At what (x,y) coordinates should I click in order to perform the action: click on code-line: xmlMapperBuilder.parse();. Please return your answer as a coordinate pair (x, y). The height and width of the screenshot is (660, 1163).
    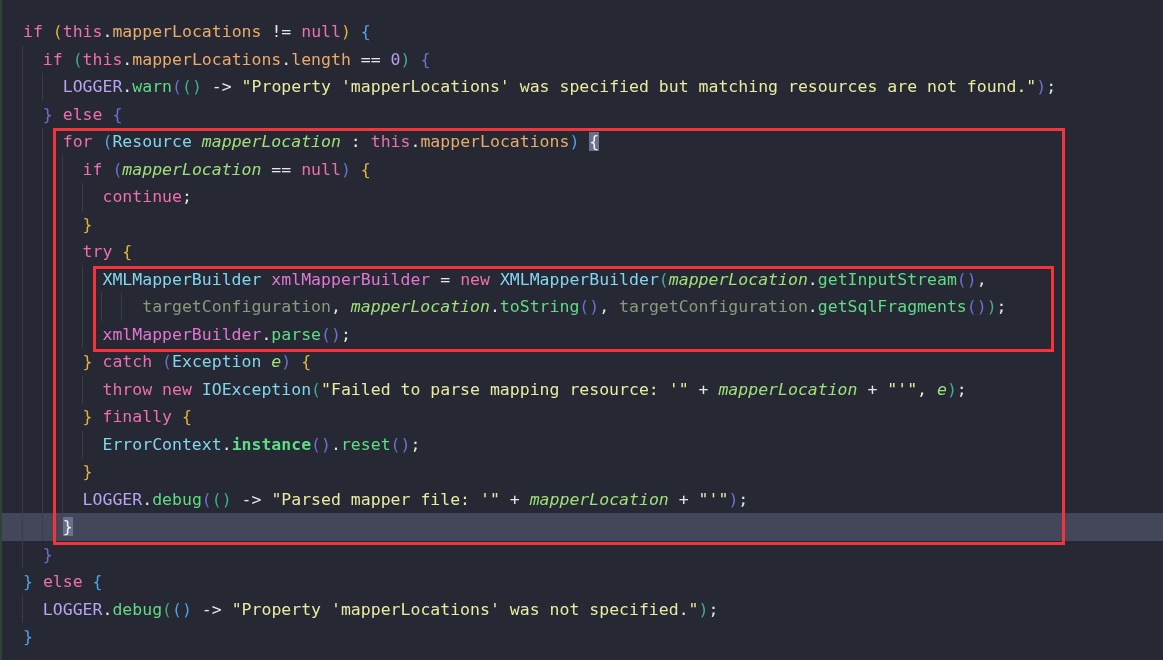
    Looking at the image, I should click on (582, 334).